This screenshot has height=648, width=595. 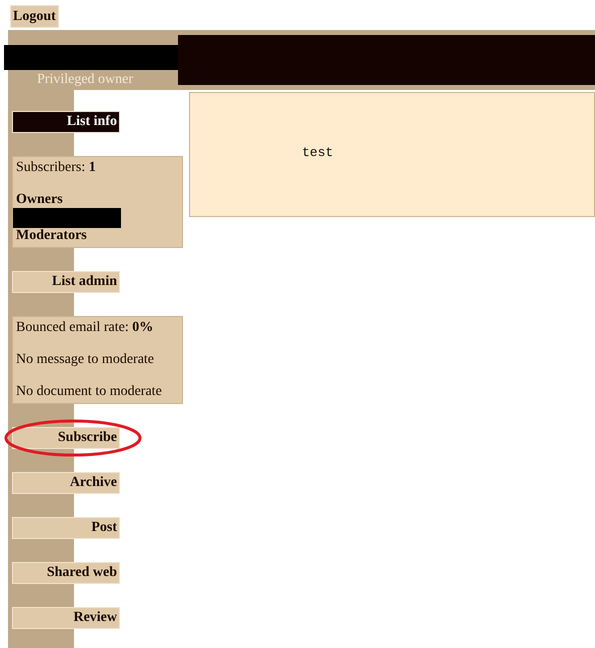 I want to click on nav-button: Archive, so click(x=66, y=483).